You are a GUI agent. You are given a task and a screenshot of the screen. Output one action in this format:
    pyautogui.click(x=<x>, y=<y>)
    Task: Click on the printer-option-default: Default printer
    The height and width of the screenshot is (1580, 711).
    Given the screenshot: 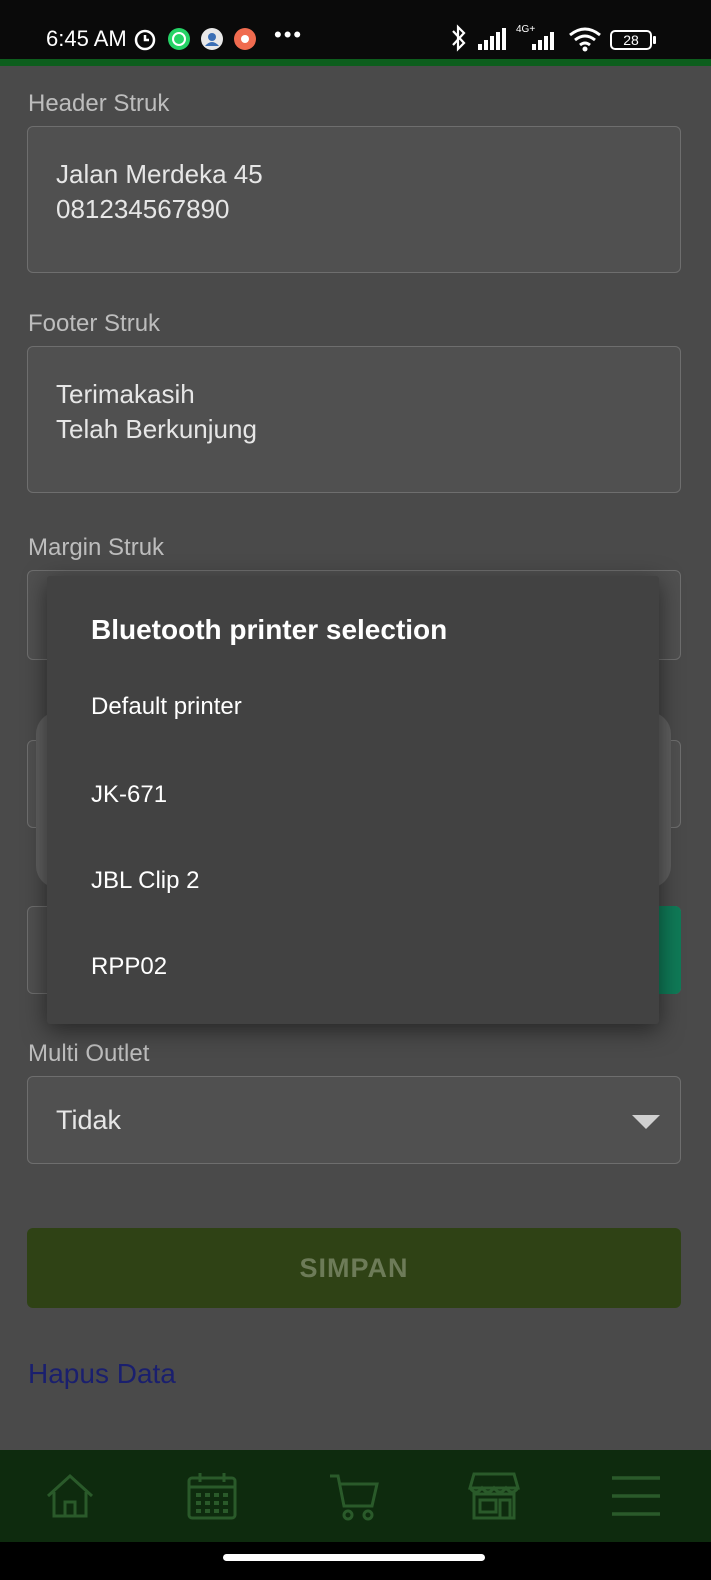 What is the action you would take?
    pyautogui.click(x=353, y=707)
    